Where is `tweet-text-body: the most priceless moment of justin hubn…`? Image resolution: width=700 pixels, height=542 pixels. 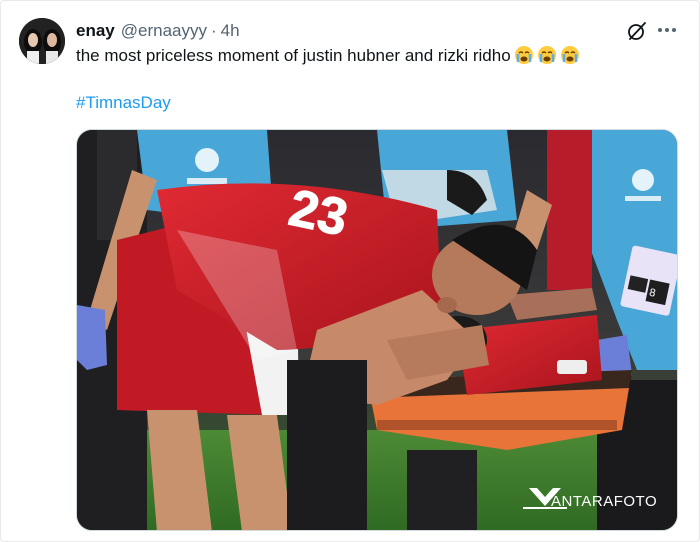
tweet-text-body: the most priceless moment of justin hubn… is located at coordinates (293, 55).